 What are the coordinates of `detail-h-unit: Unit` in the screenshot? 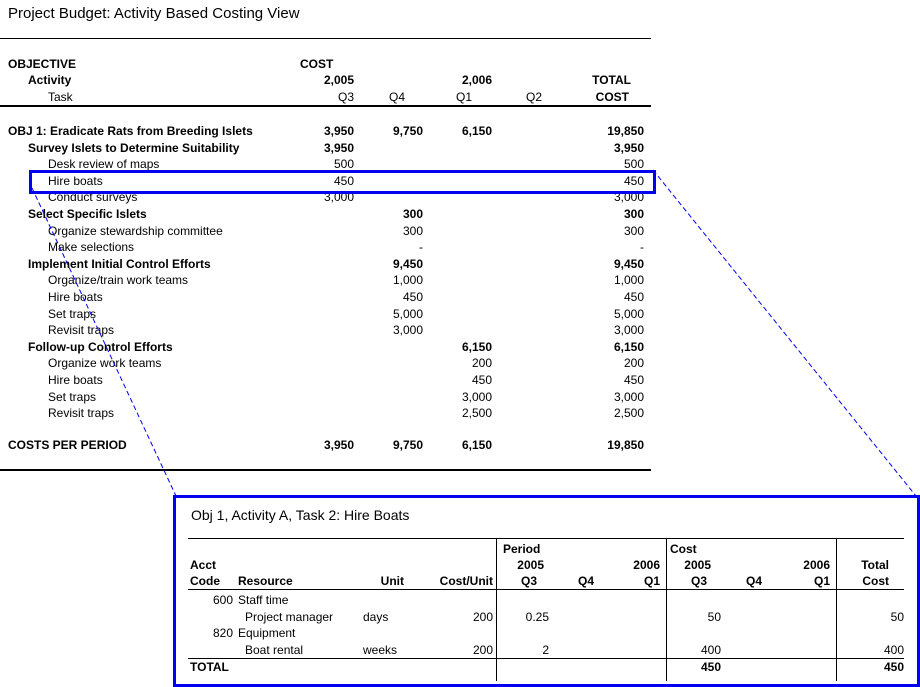 It's located at (392, 581).